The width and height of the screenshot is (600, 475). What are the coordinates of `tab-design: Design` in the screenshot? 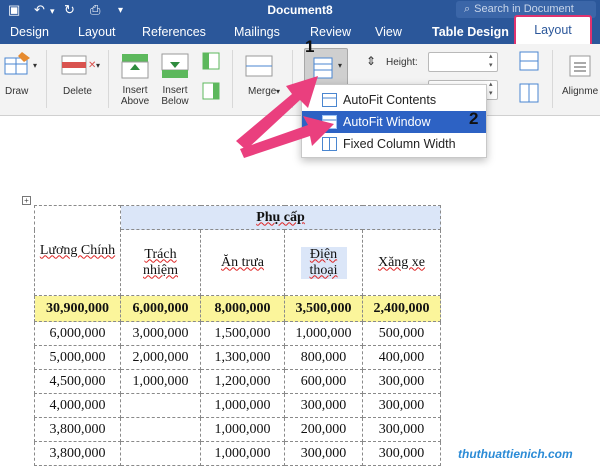 It's located at (29, 32).